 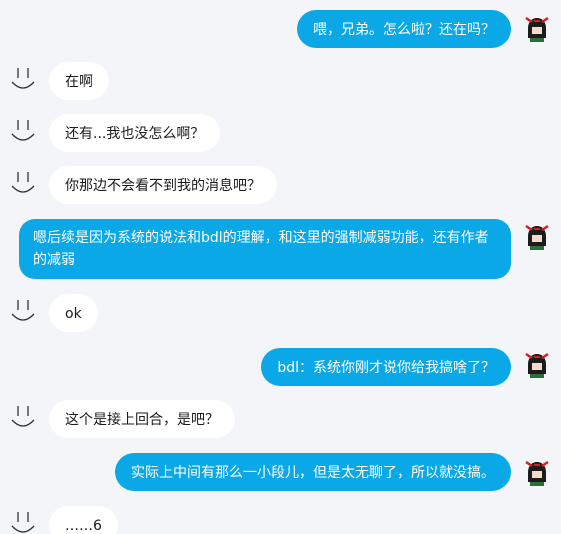 What do you see at coordinates (280, 418) in the screenshot?
I see `message-row-incoming: 这个是接上回合，是吧？` at bounding box center [280, 418].